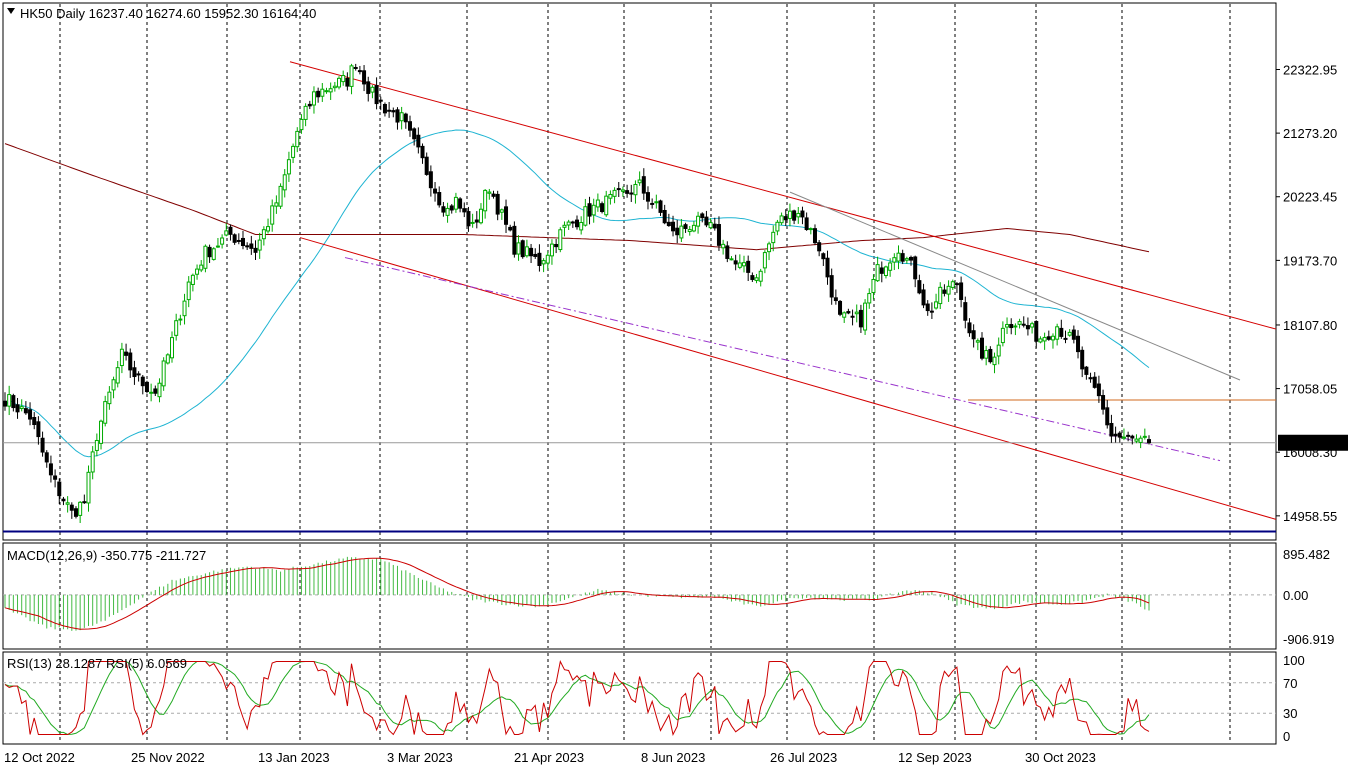  I want to click on price-axis-label: 22322.95, so click(1310, 69).